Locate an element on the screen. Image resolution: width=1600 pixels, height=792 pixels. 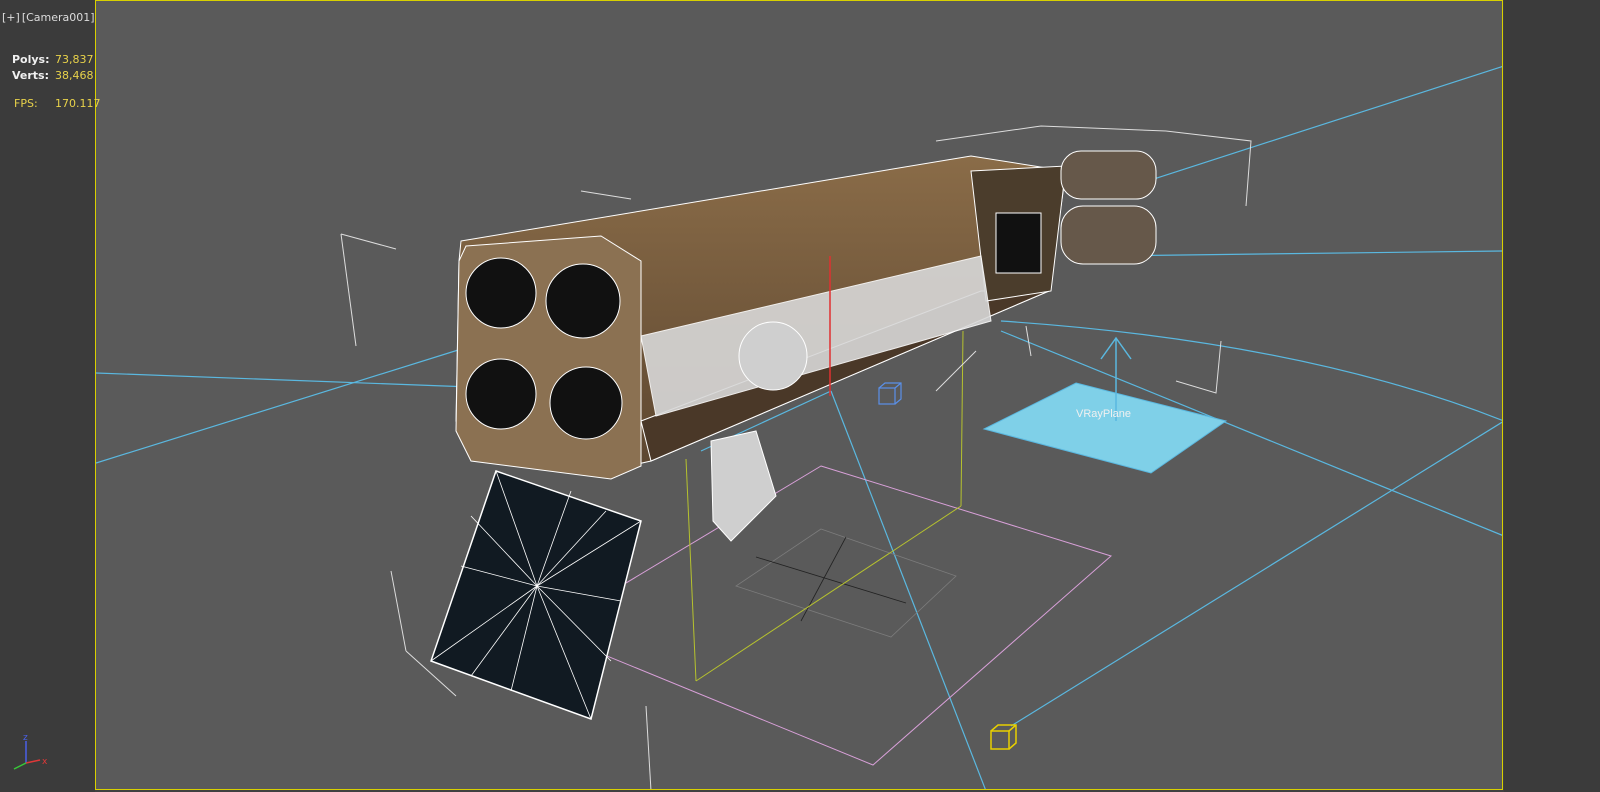
vray-plane is located at coordinates (1105, 428).